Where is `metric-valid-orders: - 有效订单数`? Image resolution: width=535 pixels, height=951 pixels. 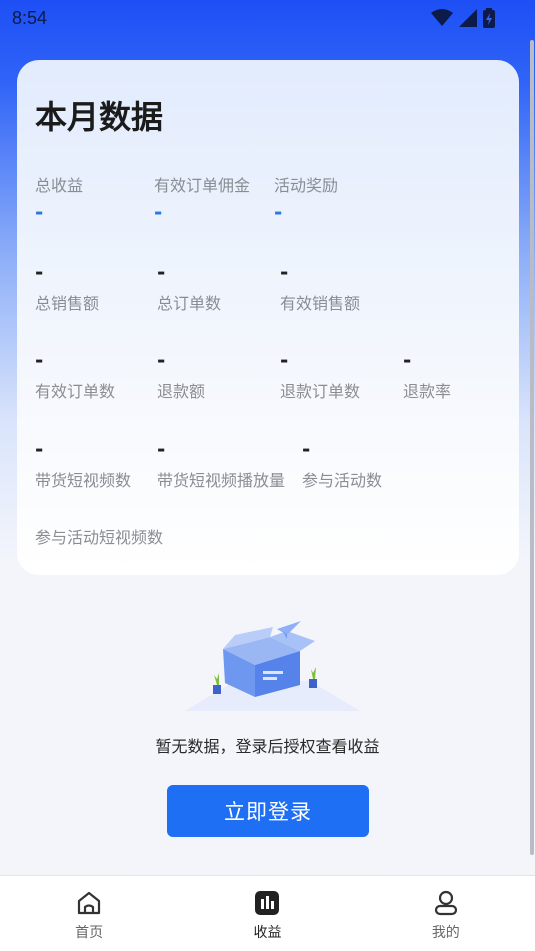
metric-valid-orders: - 有效订单数 is located at coordinates (75, 376).